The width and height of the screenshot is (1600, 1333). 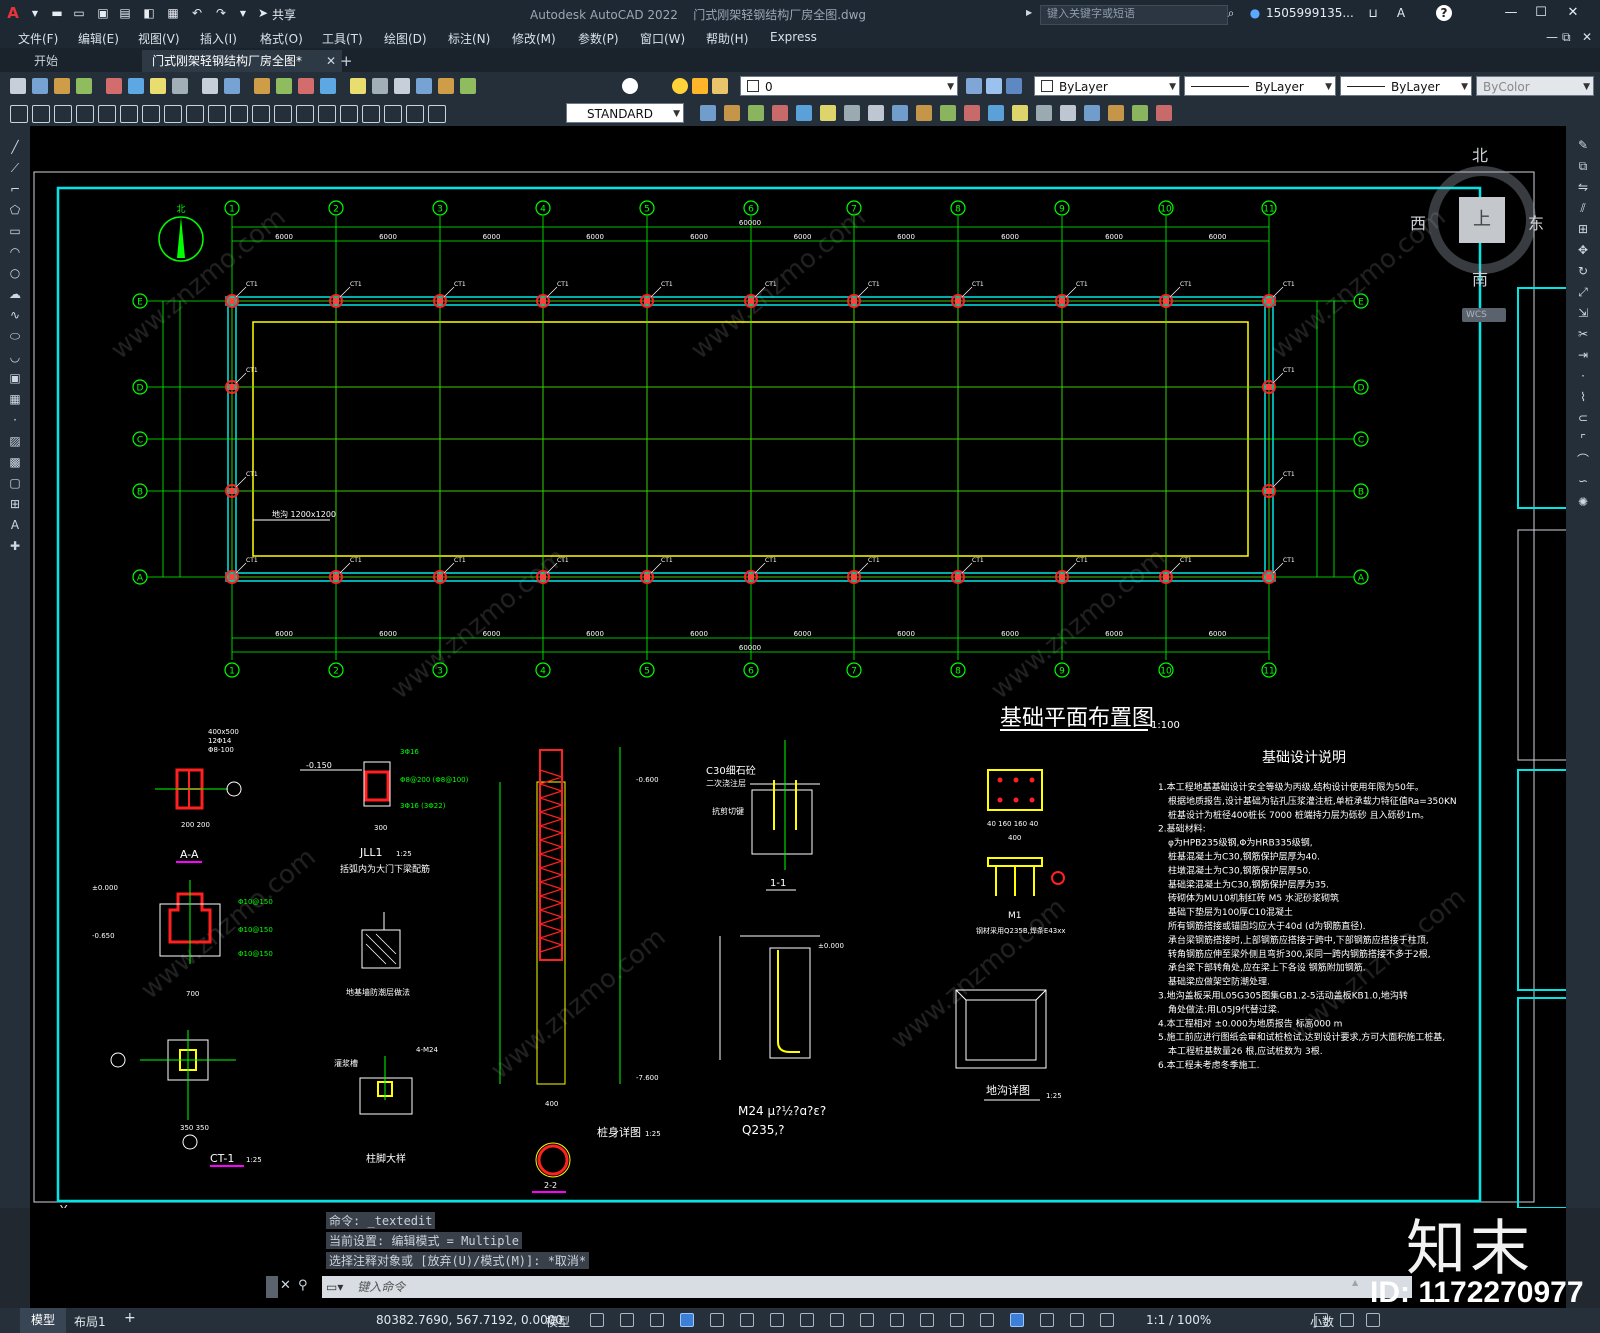 What do you see at coordinates (13, 13) in the screenshot?
I see `autocad-logo-icon: A` at bounding box center [13, 13].